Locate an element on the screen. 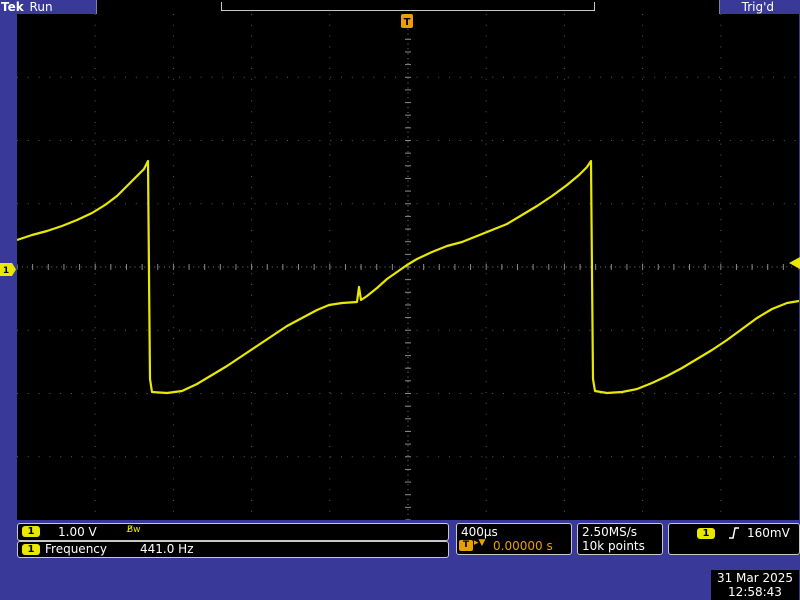 The height and width of the screenshot is (600, 800). horizontal-readout: 400µs T ▸▼ 0.00000 s is located at coordinates (514, 539).